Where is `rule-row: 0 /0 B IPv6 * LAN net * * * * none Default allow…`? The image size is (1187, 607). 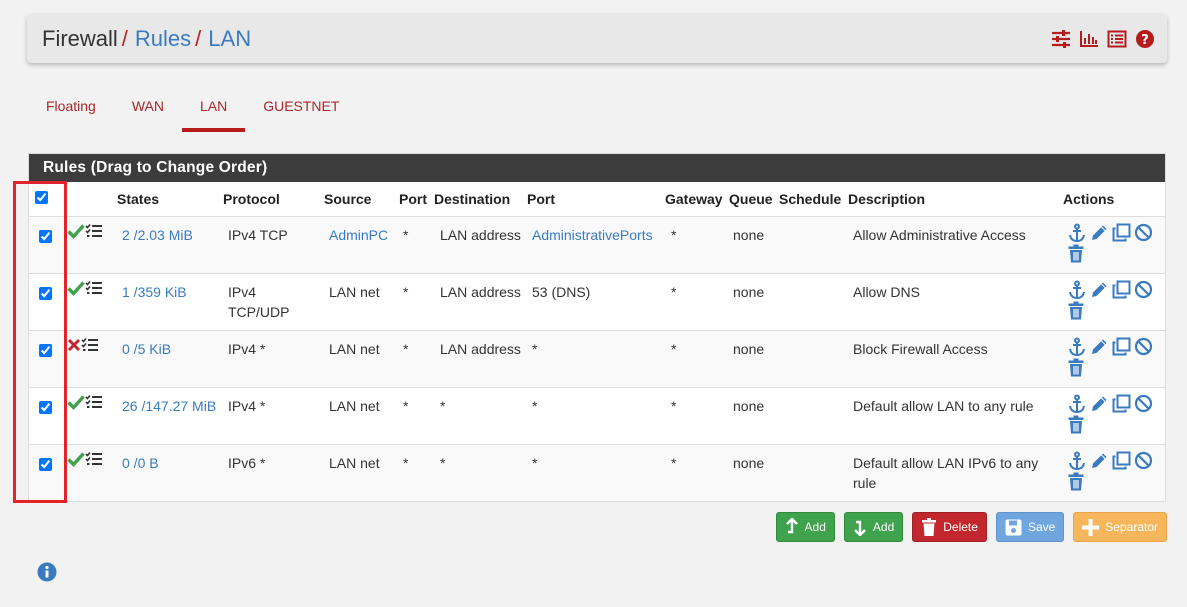 rule-row: 0 /0 B IPv6 * LAN net * * * * none Default allow… is located at coordinates (597, 472).